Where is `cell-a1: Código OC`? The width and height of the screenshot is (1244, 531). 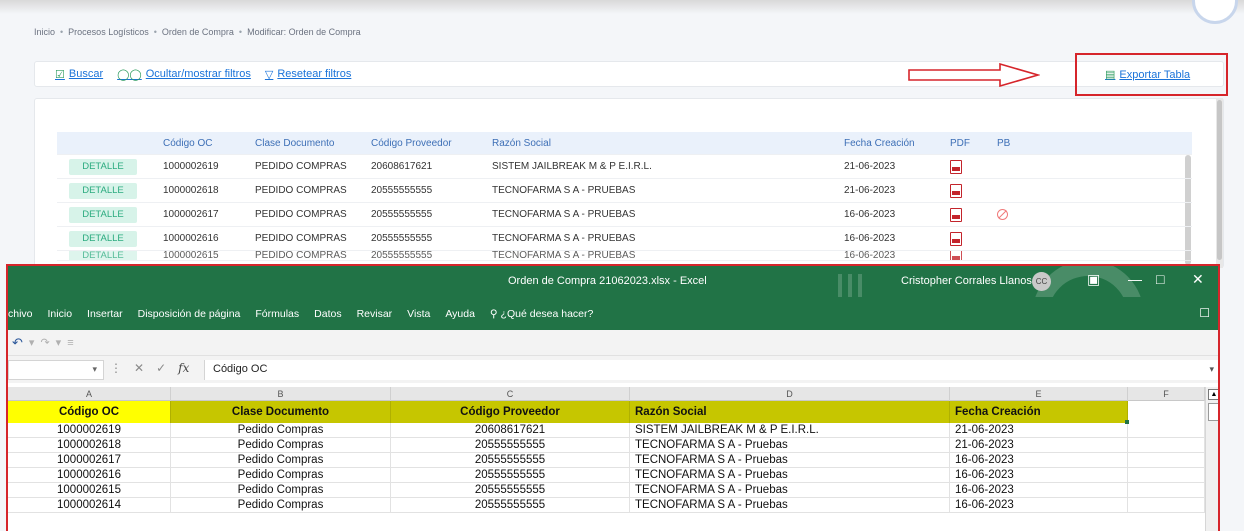
cell-a1: Código OC is located at coordinates (89, 412).